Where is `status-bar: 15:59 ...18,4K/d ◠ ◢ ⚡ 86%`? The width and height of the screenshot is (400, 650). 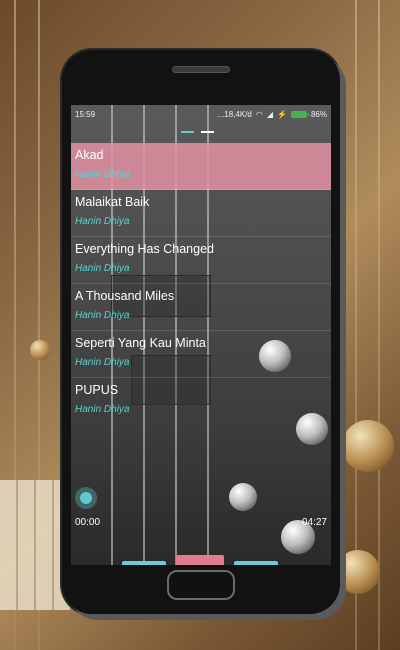
status-bar: 15:59 ...18,4K/d ◠ ◢ ⚡ 86% is located at coordinates (201, 114).